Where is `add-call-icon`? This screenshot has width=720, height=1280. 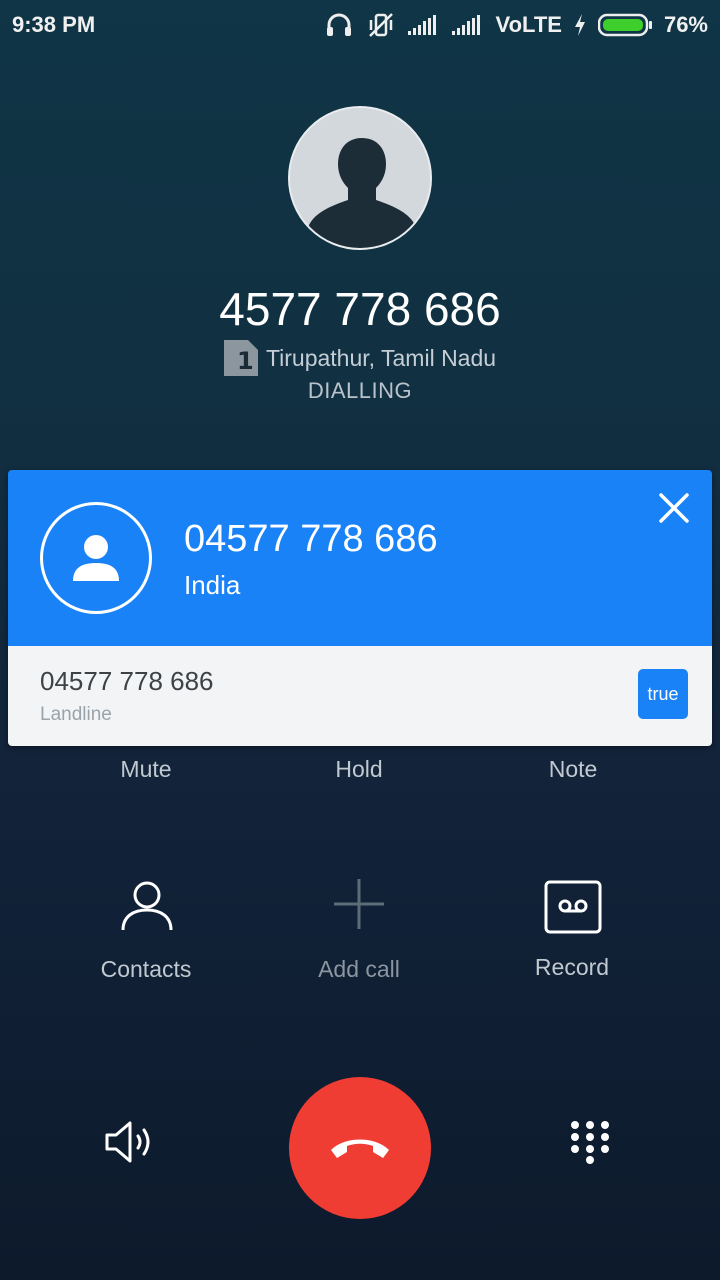 add-call-icon is located at coordinates (359, 904).